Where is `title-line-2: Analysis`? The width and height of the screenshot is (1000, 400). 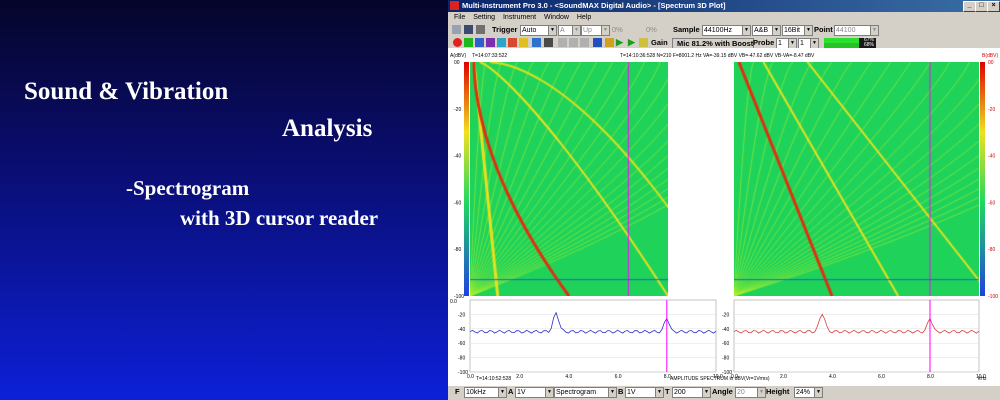
title-line-2: Analysis is located at coordinates (327, 128).